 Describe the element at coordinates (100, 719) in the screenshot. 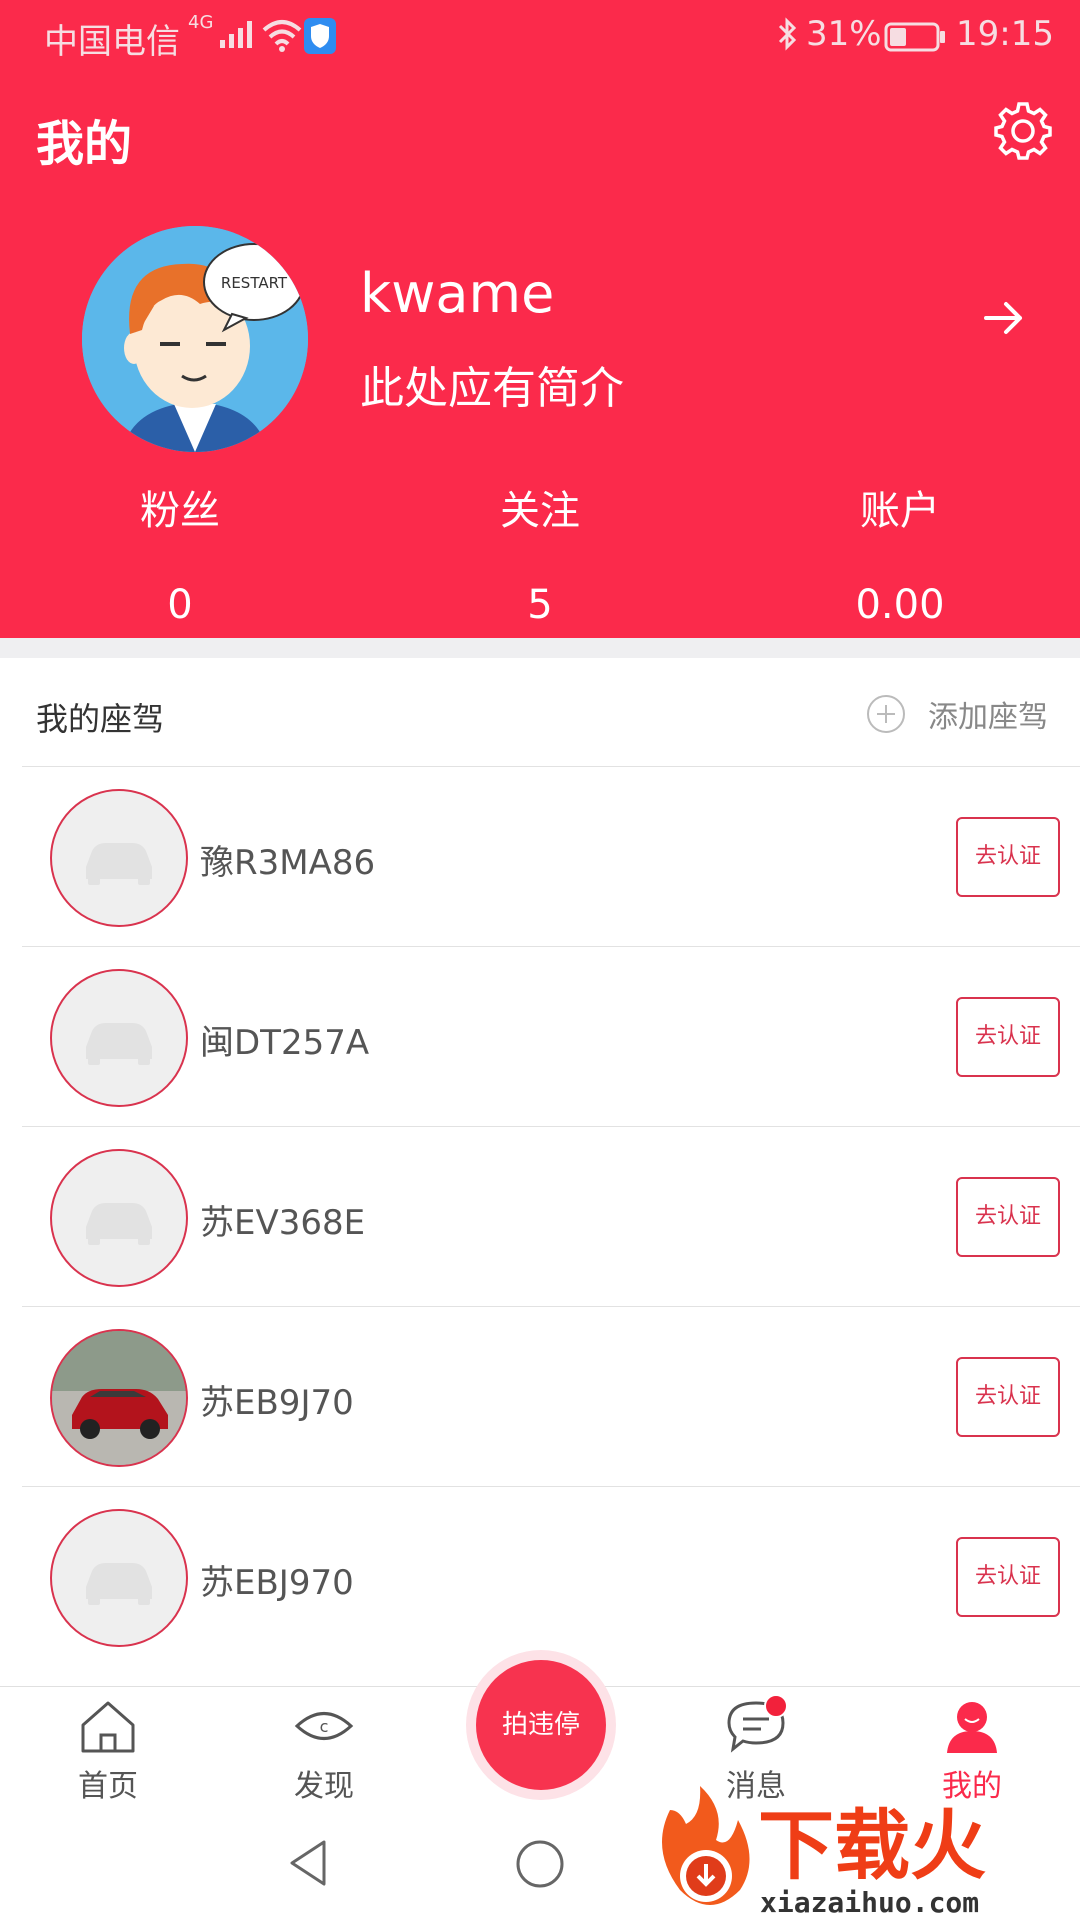

I see `section-title: 我的座驾` at that location.